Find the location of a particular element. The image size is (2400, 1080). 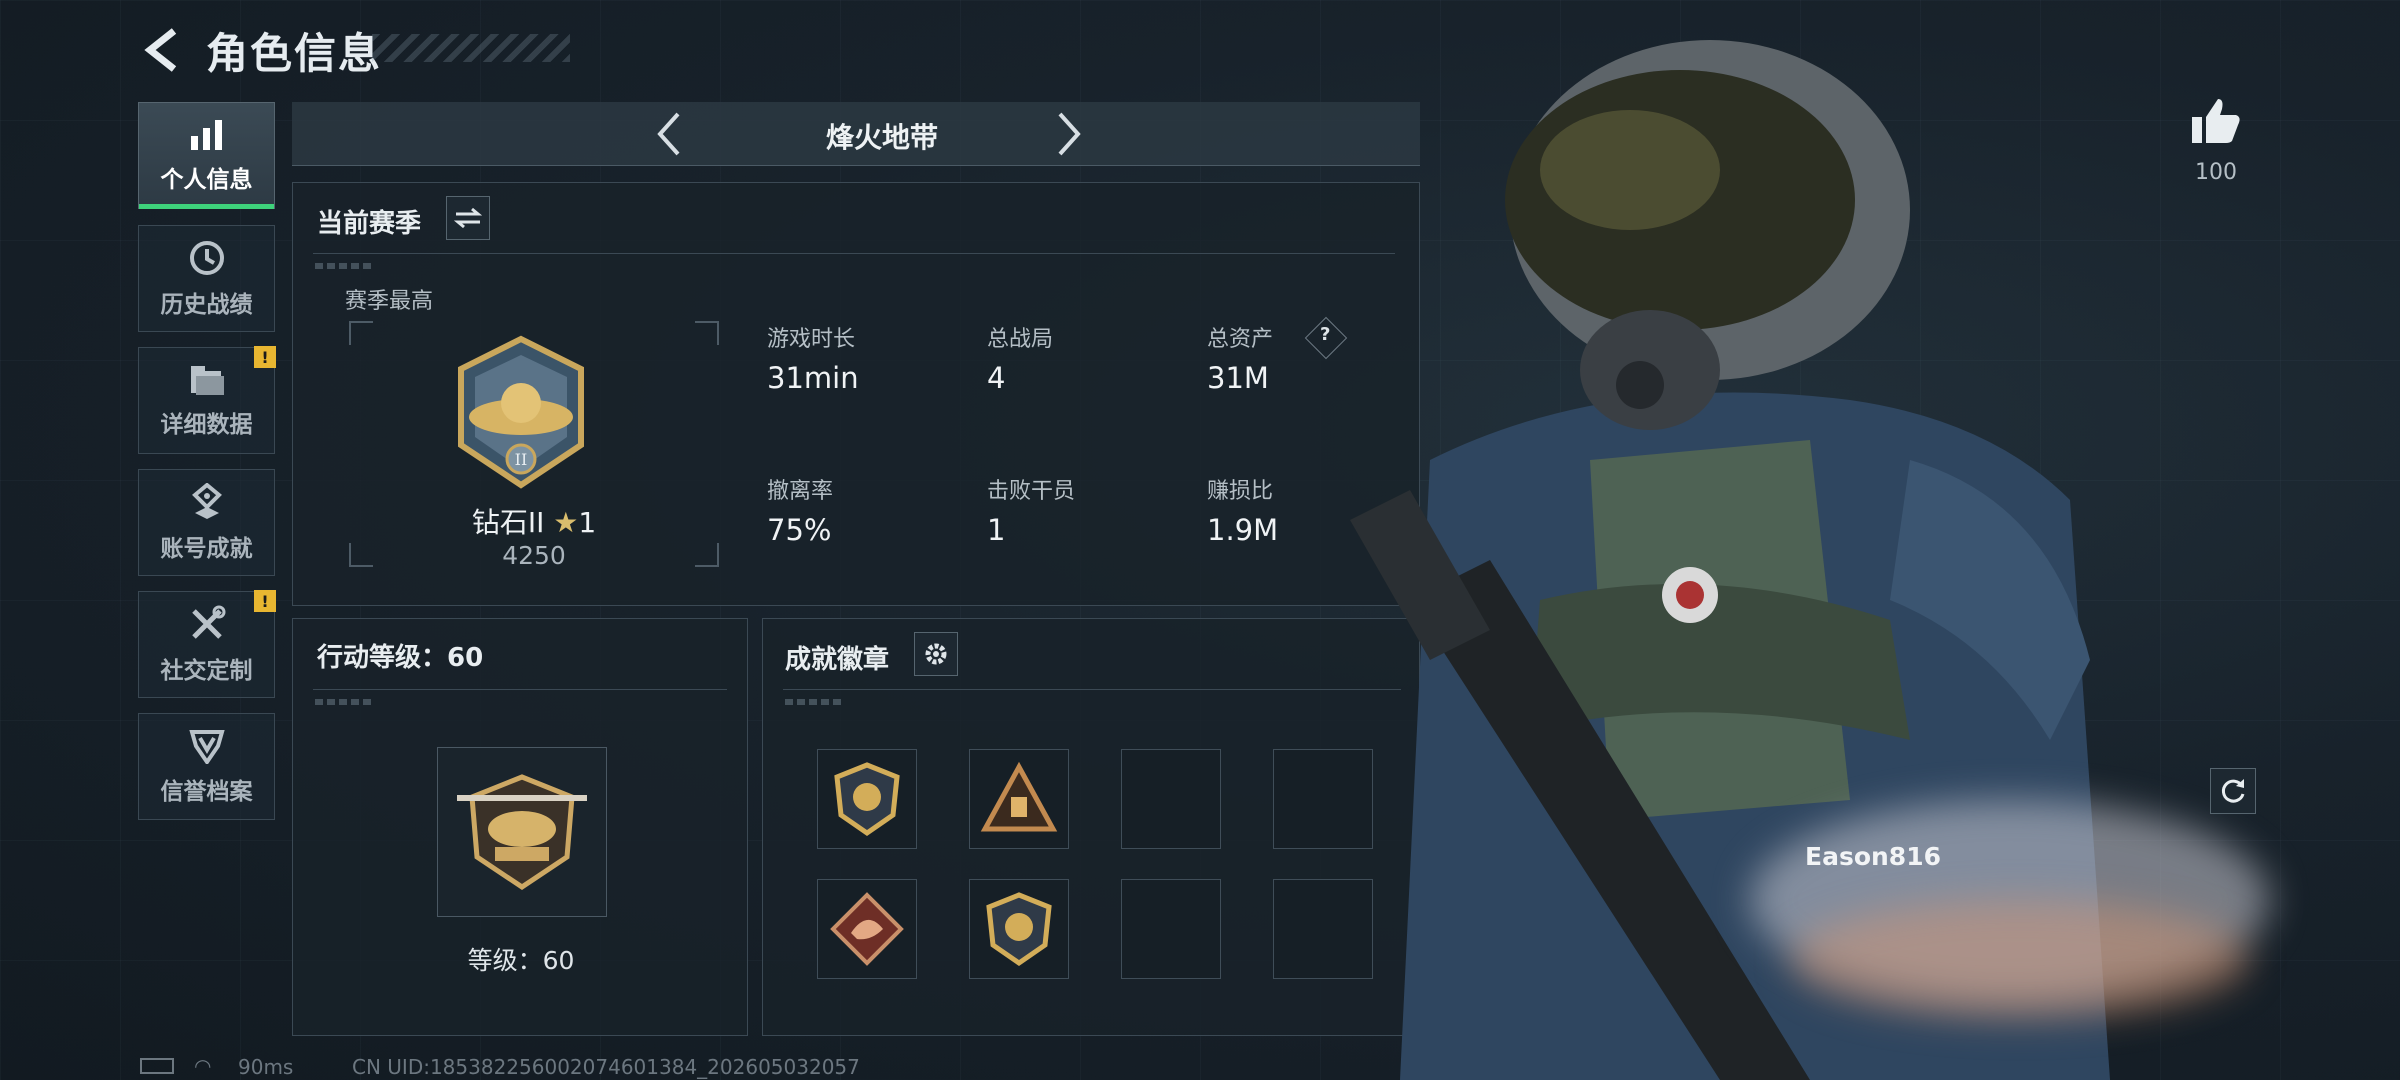

stat-label: 击败干员 is located at coordinates (1031, 491).